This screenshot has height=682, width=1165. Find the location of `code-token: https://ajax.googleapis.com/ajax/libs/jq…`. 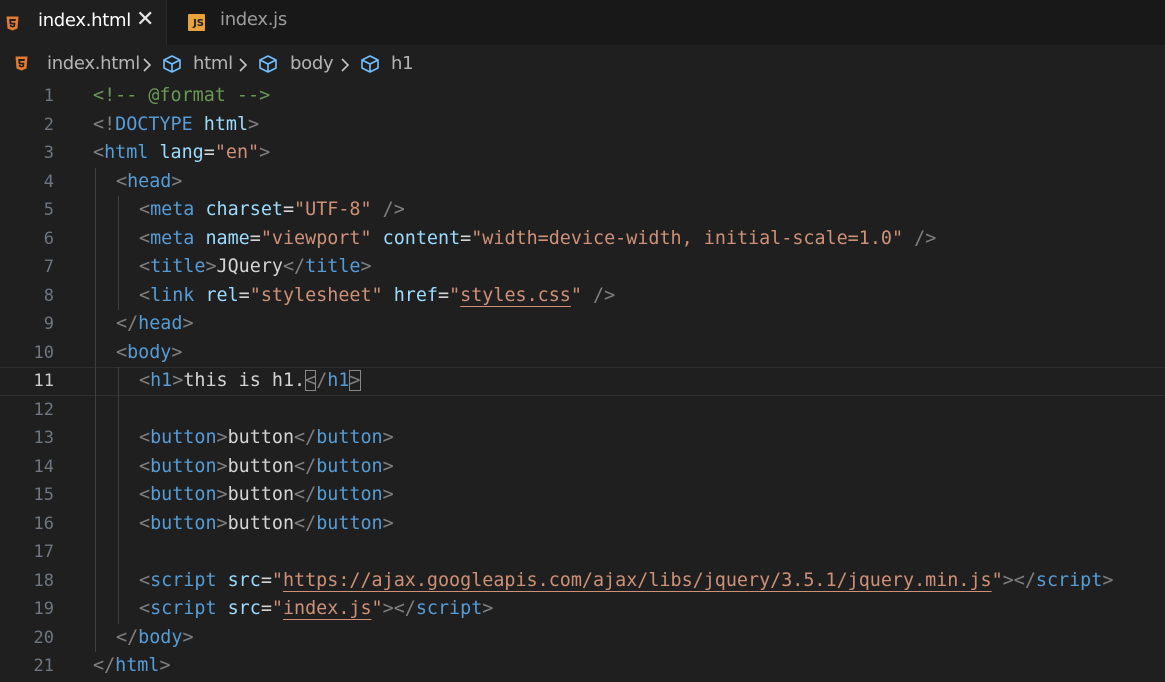

code-token: https://ajax.googleapis.com/ajax/libs/jq… is located at coordinates (637, 580).